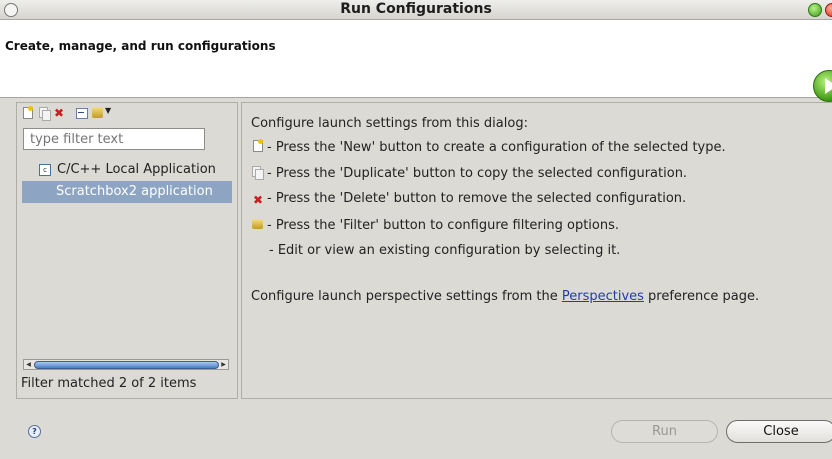  I want to click on run-button: Run, so click(664, 431).